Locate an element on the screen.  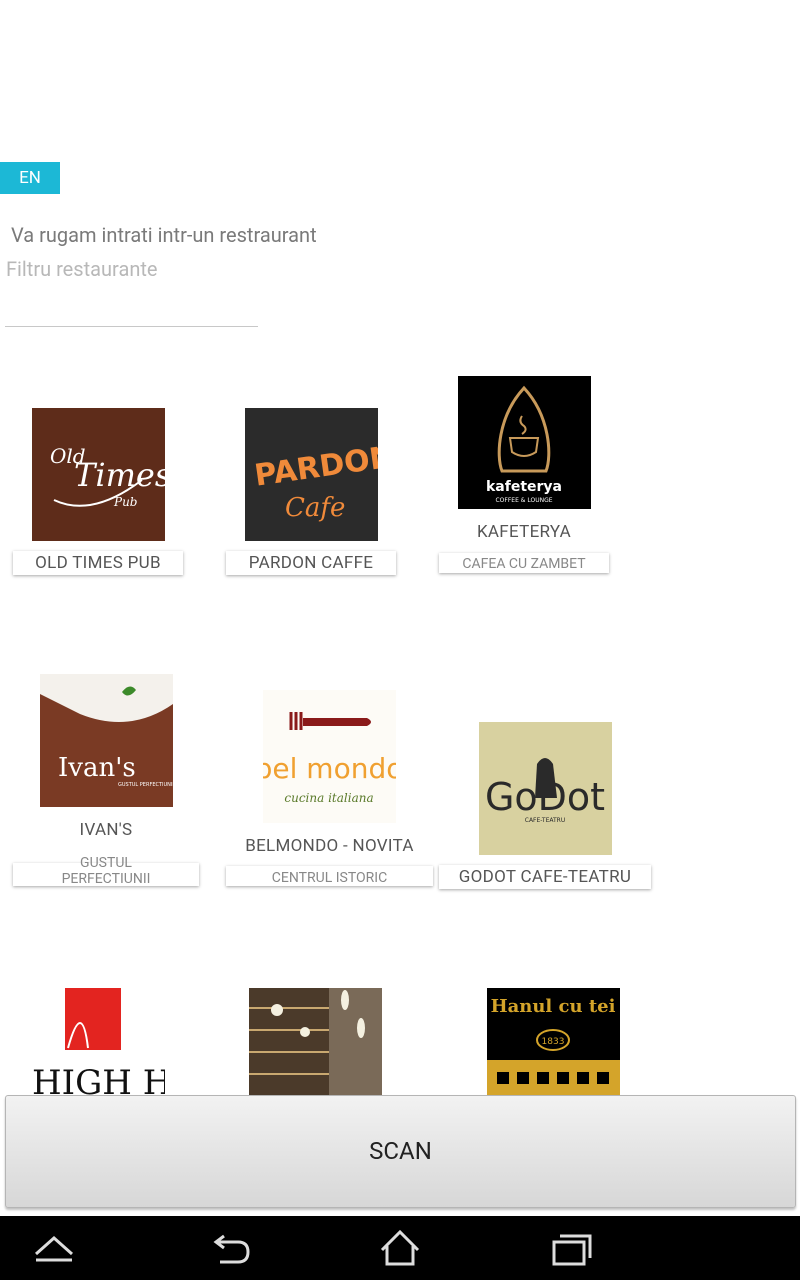
svg-text: bel mondo is located at coordinates (329, 768).